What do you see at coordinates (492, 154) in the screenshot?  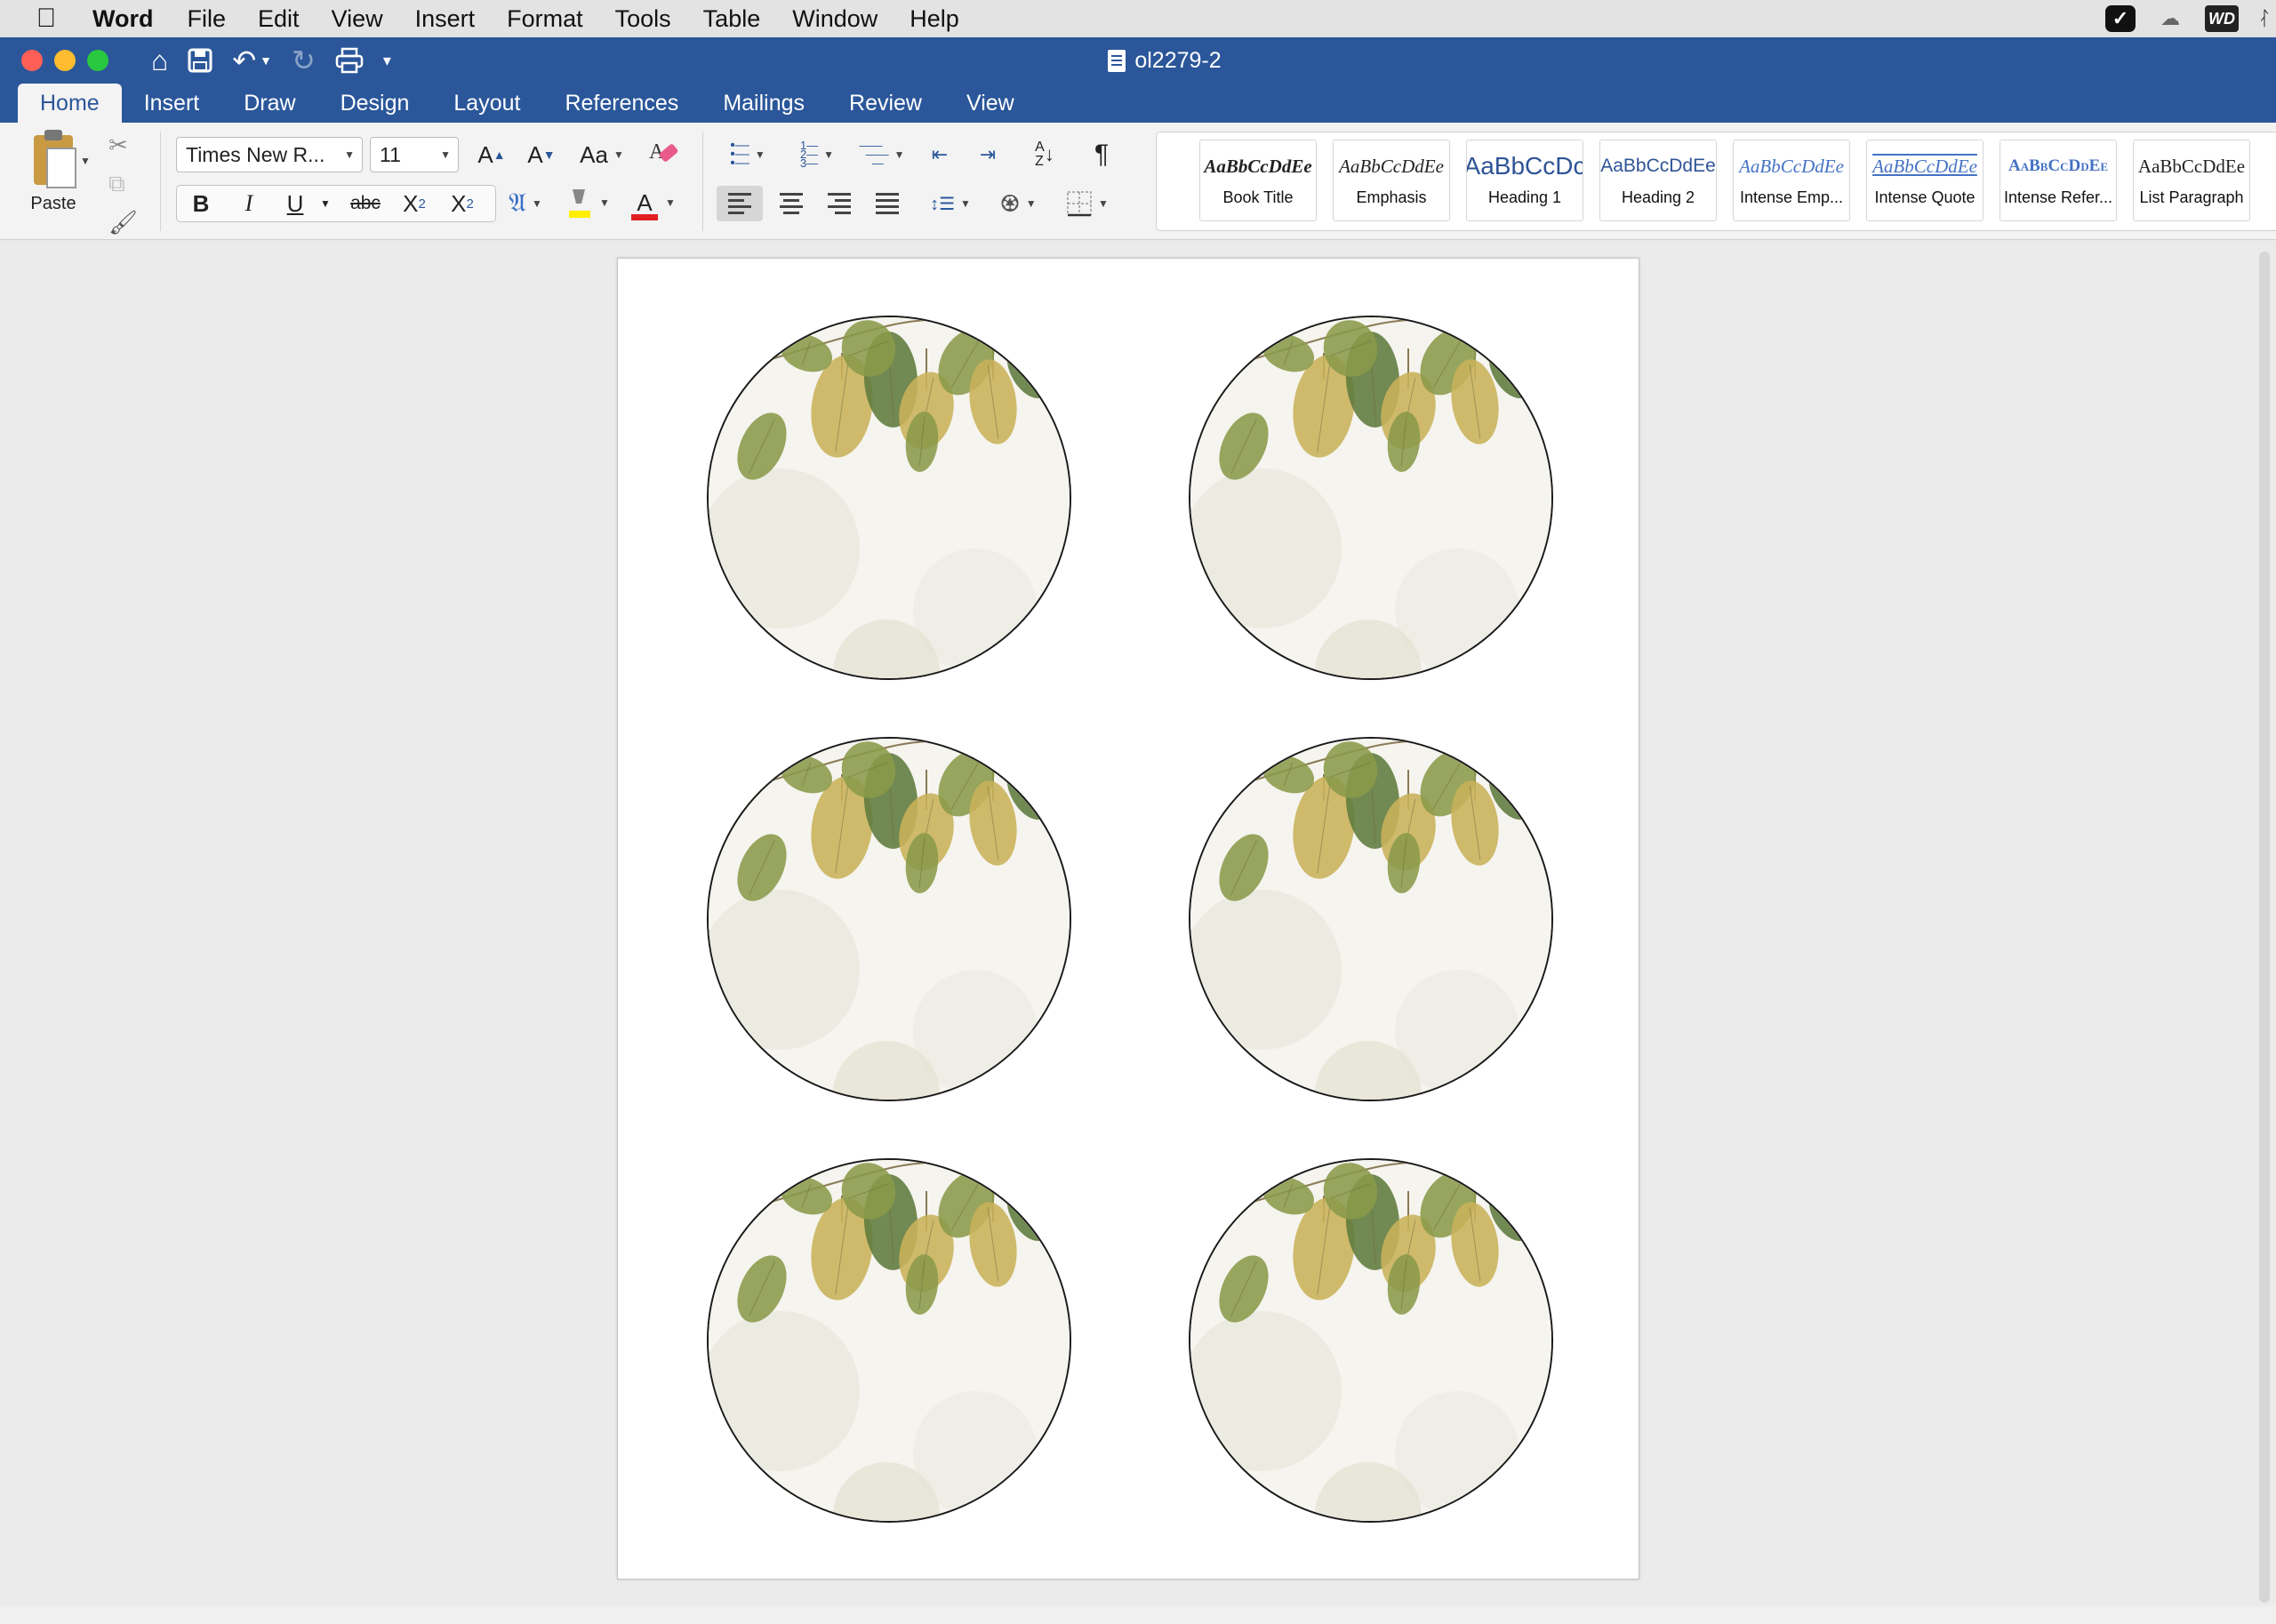 I see `grow-font-button: A ▲` at bounding box center [492, 154].